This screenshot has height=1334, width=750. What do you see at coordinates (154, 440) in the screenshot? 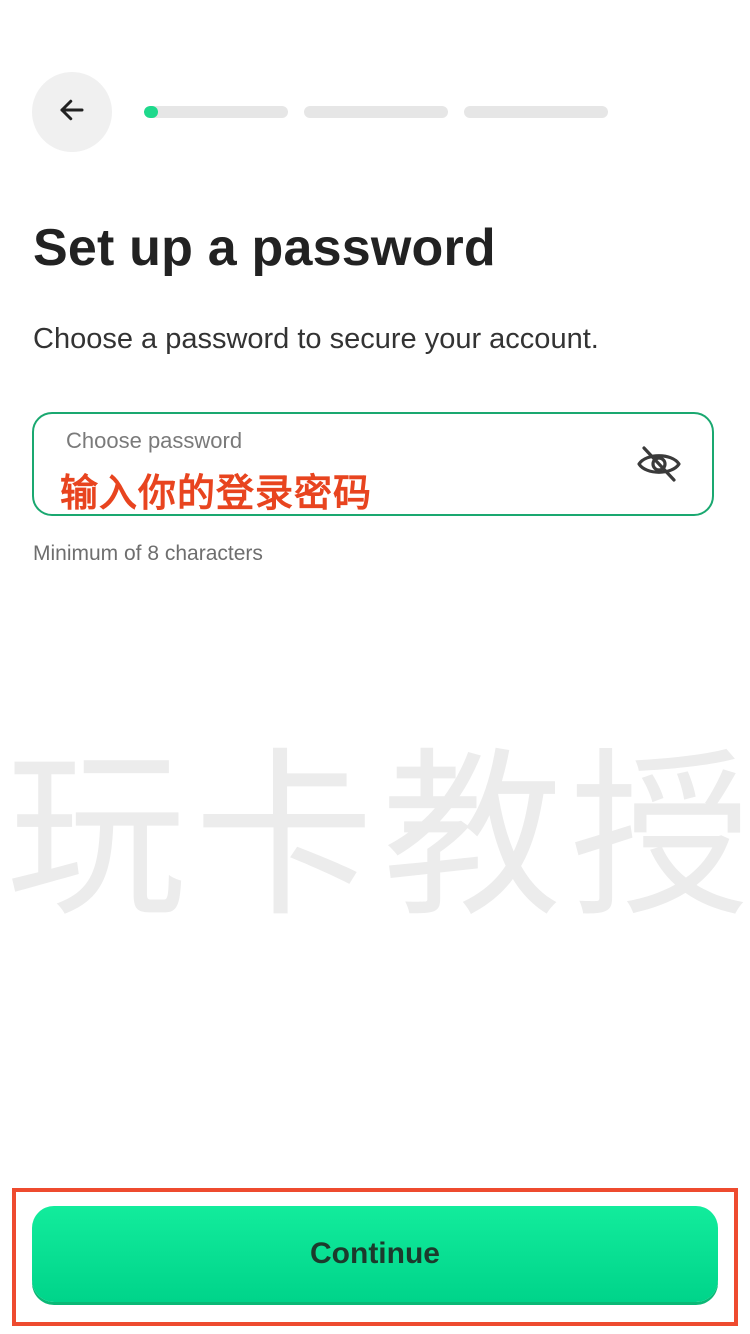
I see `password-field-label: Choose password` at bounding box center [154, 440].